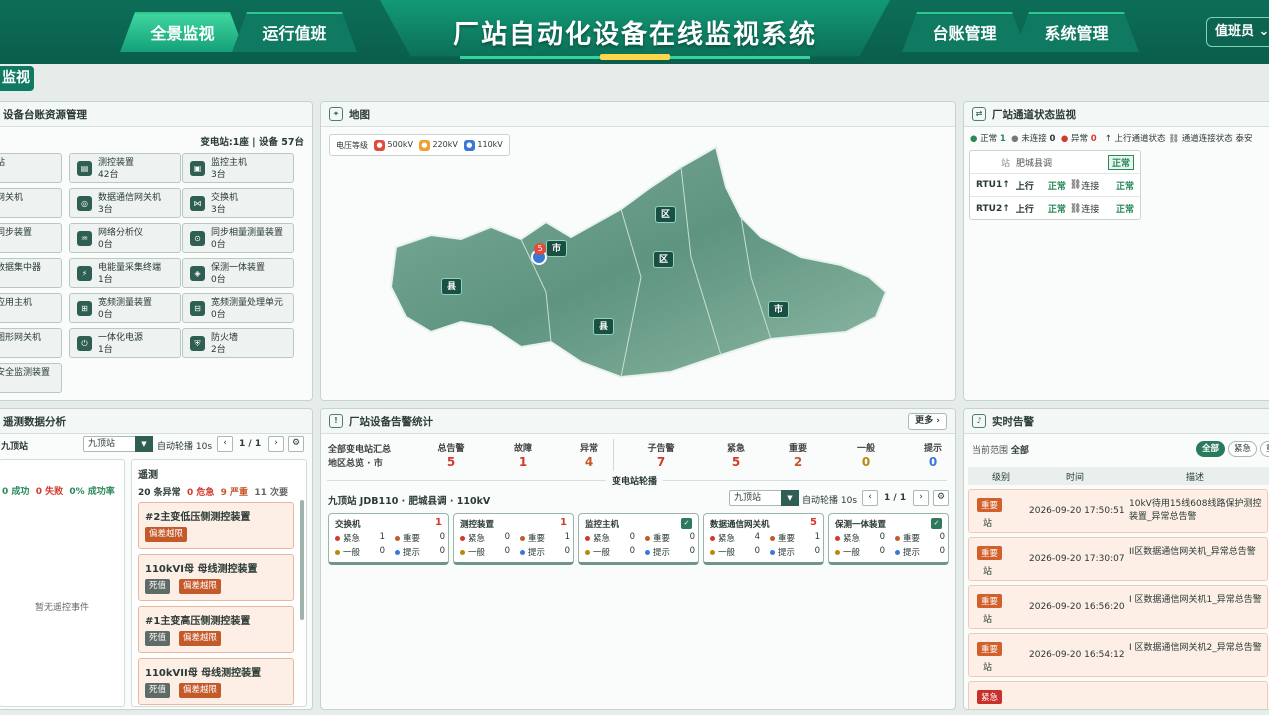 Image resolution: width=1269 pixels, height=715 pixels. Describe the element at coordinates (933, 462) in the screenshot. I see `stat-value: 0` at that location.